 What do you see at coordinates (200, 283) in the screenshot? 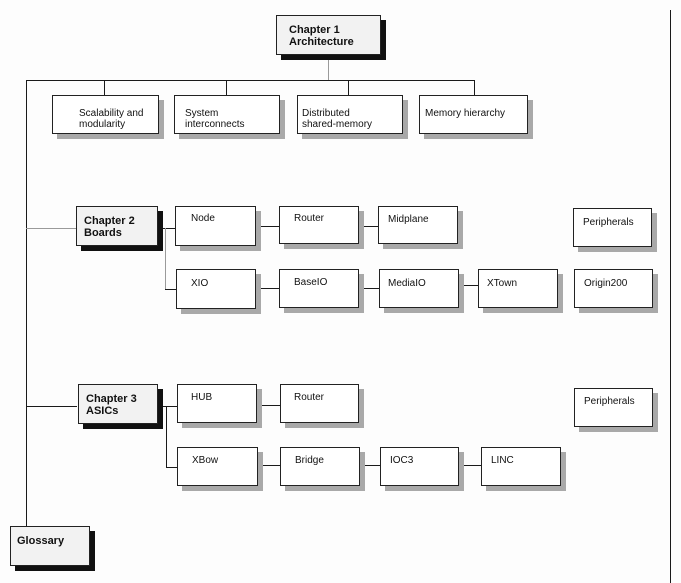
I see `board-label: XIO` at bounding box center [200, 283].